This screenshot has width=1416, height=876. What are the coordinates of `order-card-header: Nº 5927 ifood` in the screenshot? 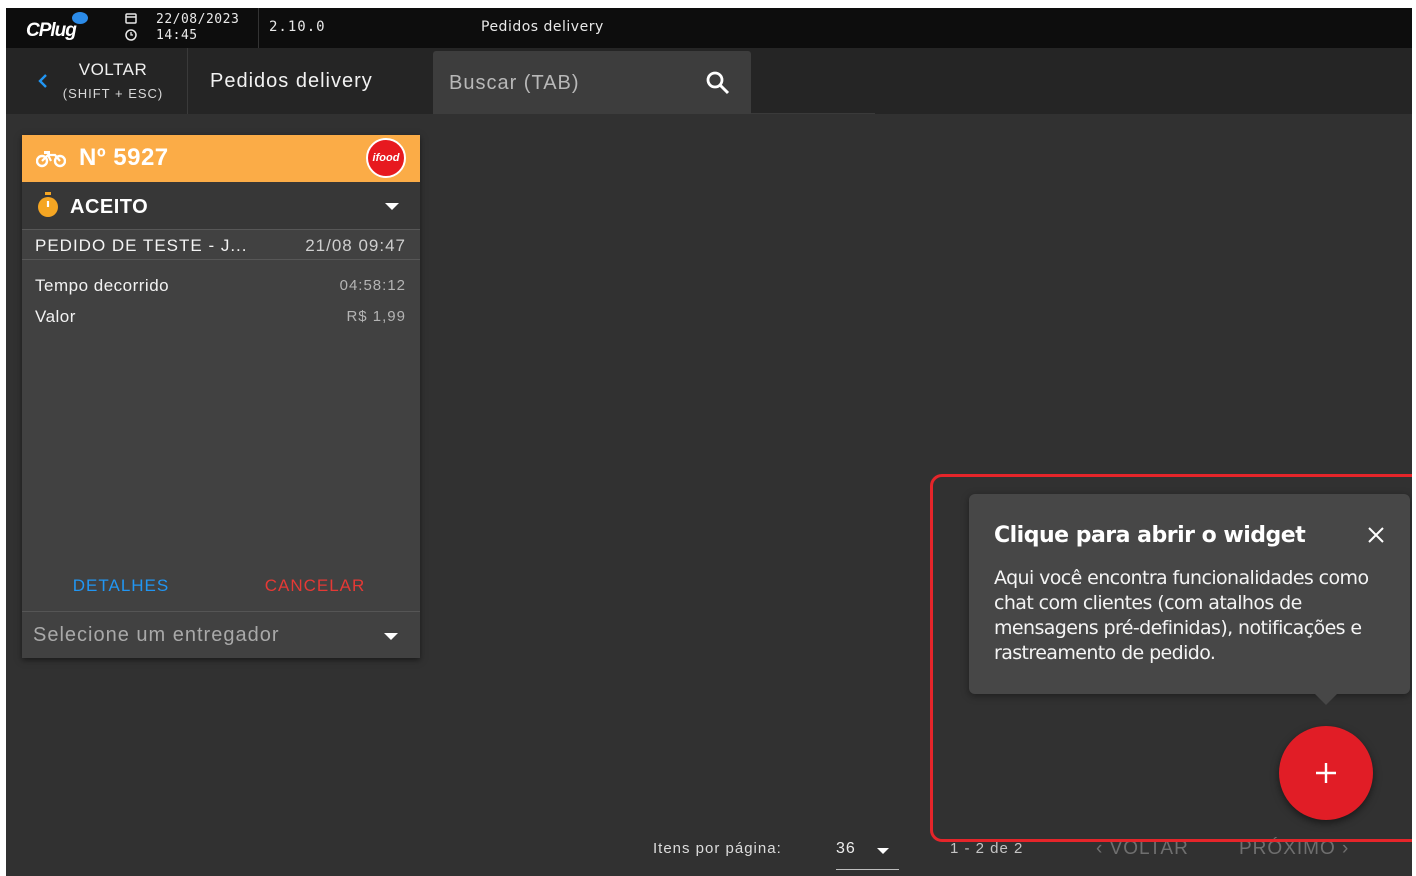 It's located at (221, 158).